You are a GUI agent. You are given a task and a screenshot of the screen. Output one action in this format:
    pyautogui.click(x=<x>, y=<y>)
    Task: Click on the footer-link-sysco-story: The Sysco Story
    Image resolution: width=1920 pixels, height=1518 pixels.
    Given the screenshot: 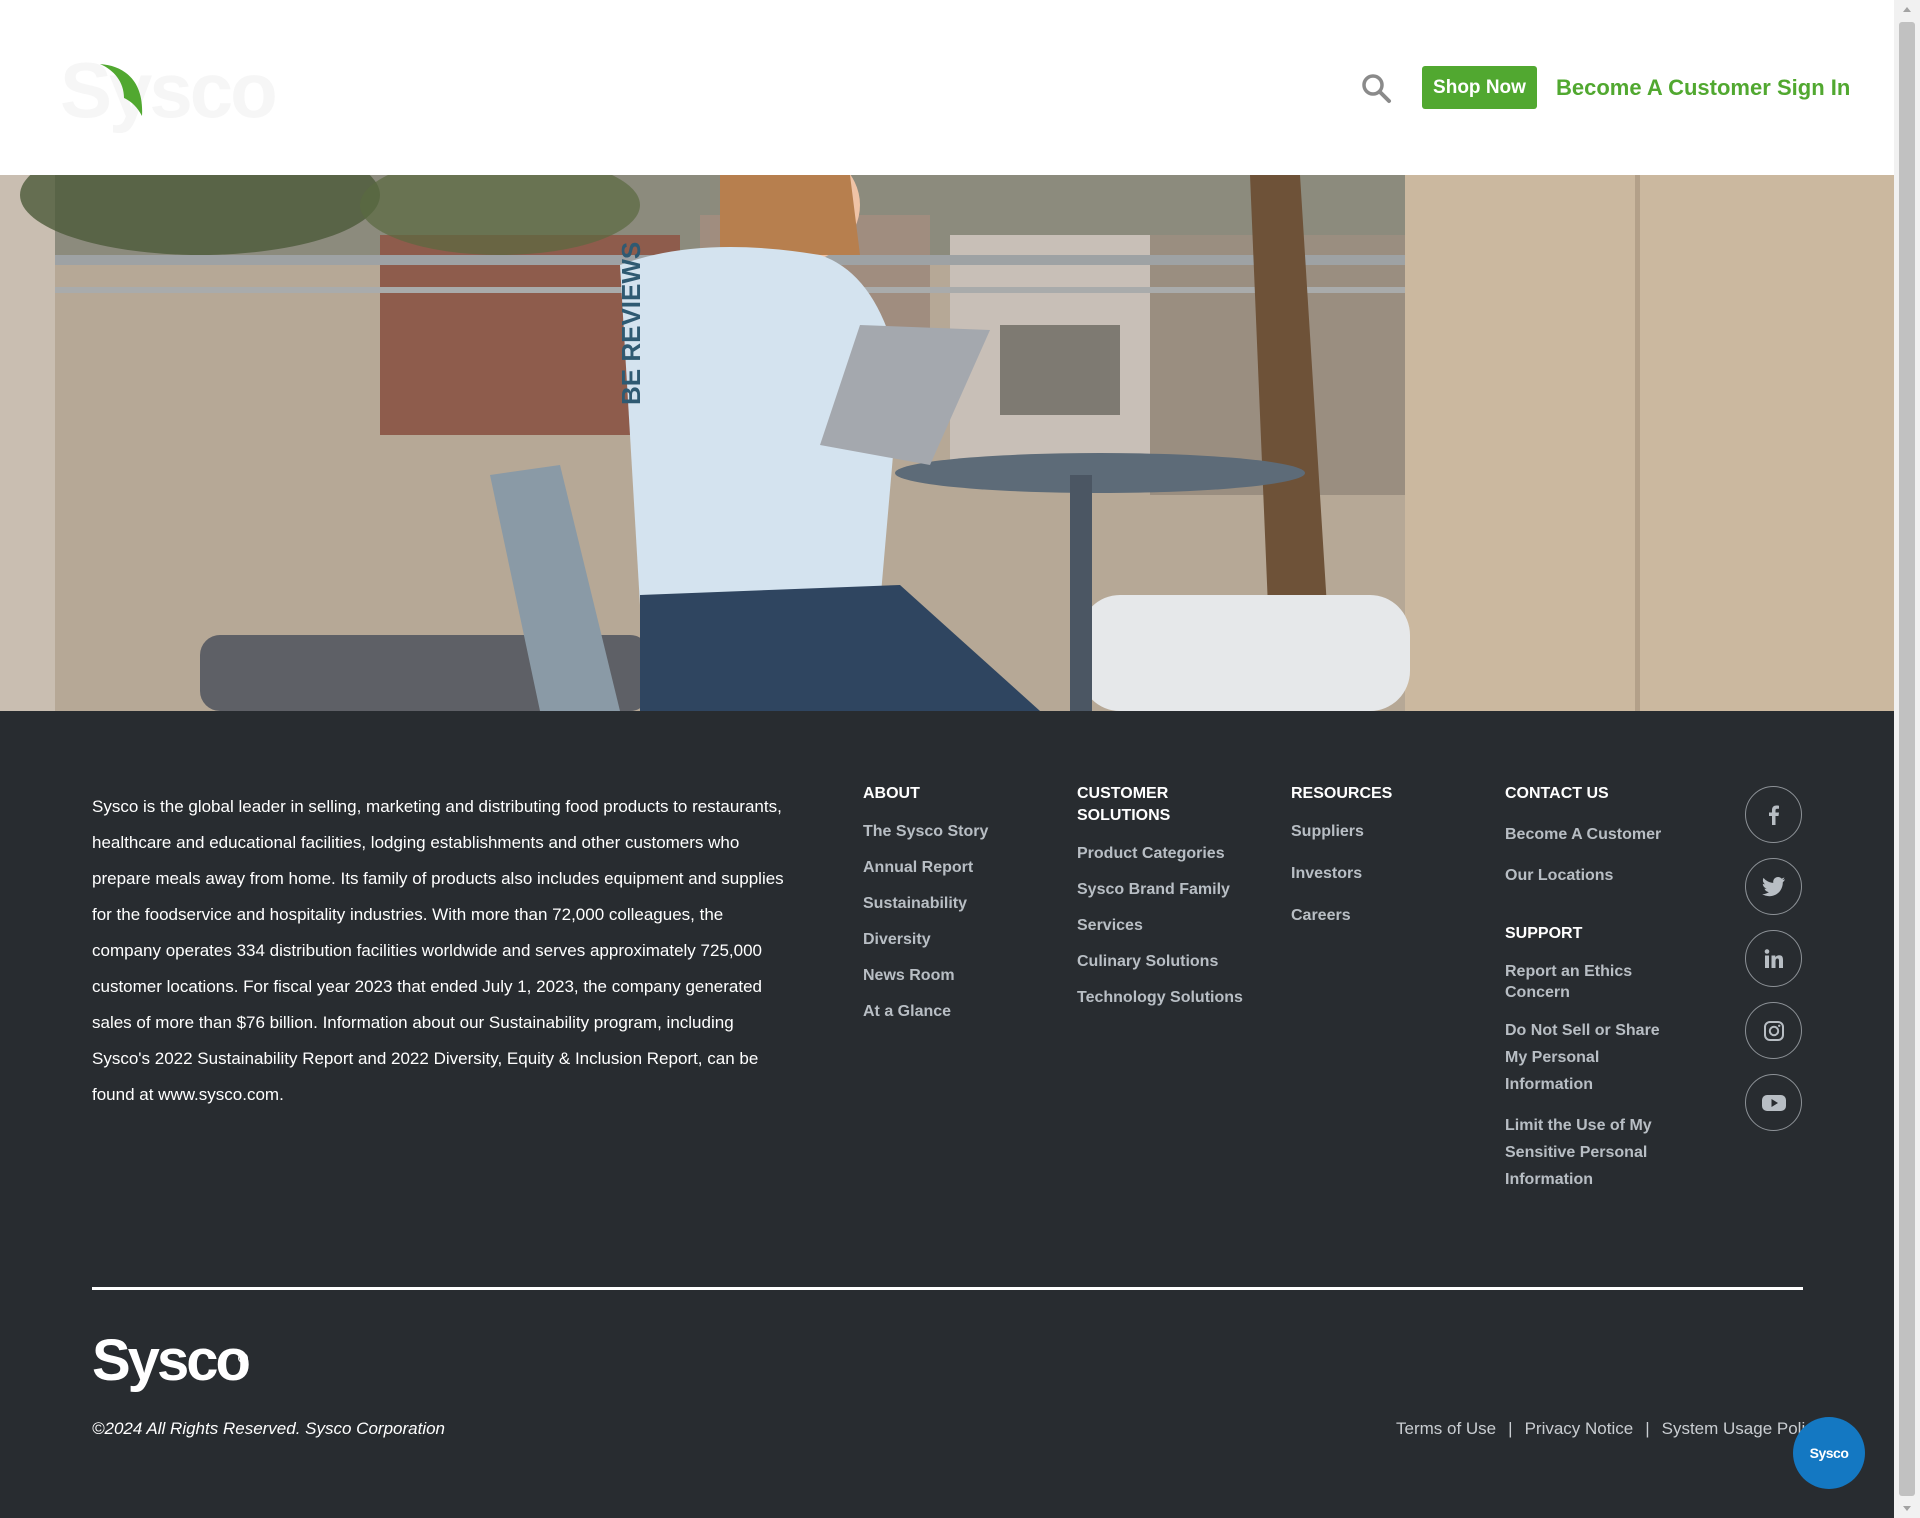 What is the action you would take?
    pyautogui.click(x=953, y=832)
    